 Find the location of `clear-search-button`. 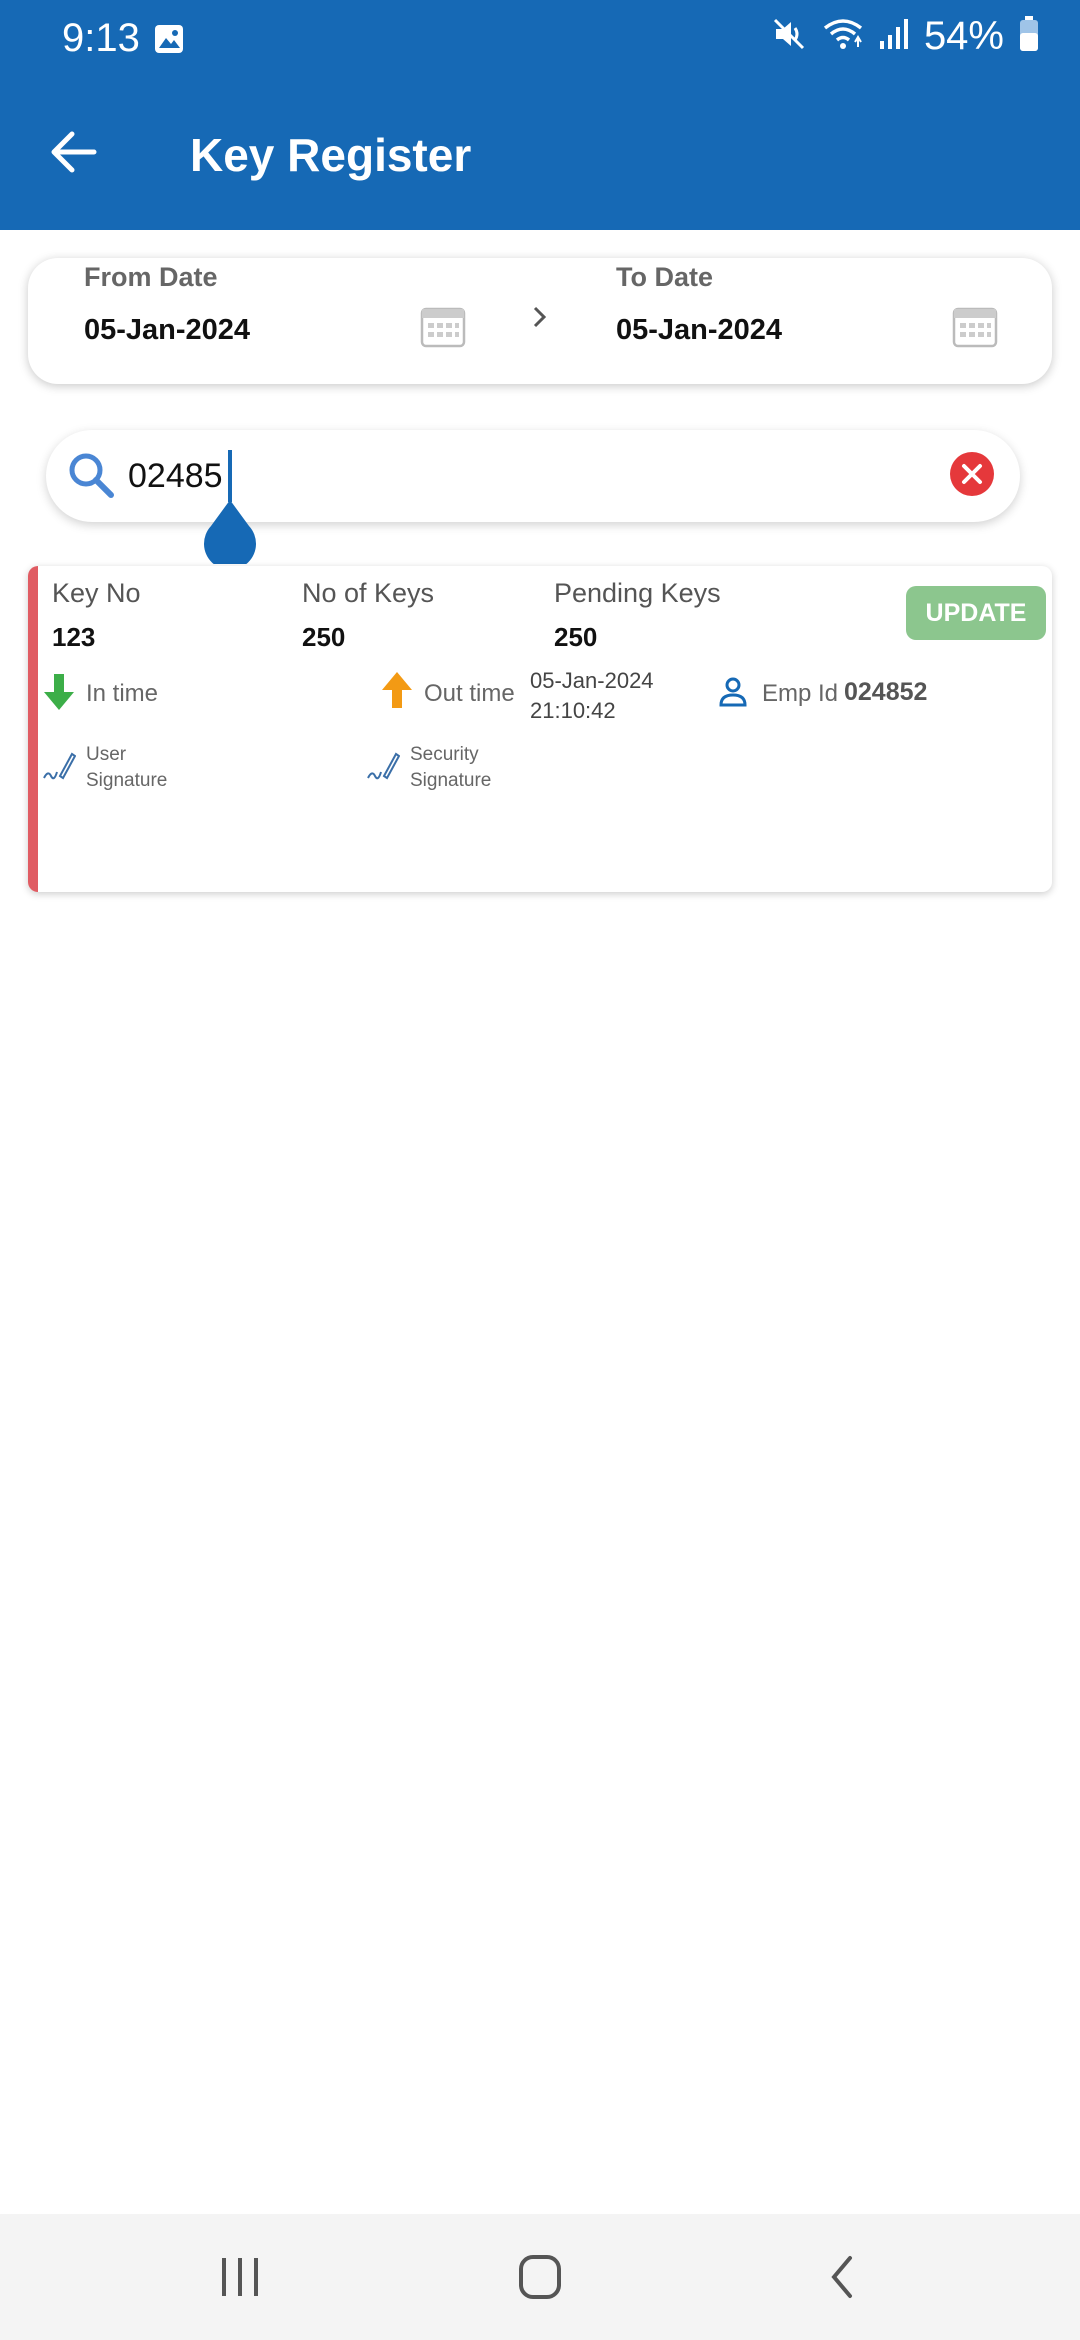

clear-search-button is located at coordinates (972, 474).